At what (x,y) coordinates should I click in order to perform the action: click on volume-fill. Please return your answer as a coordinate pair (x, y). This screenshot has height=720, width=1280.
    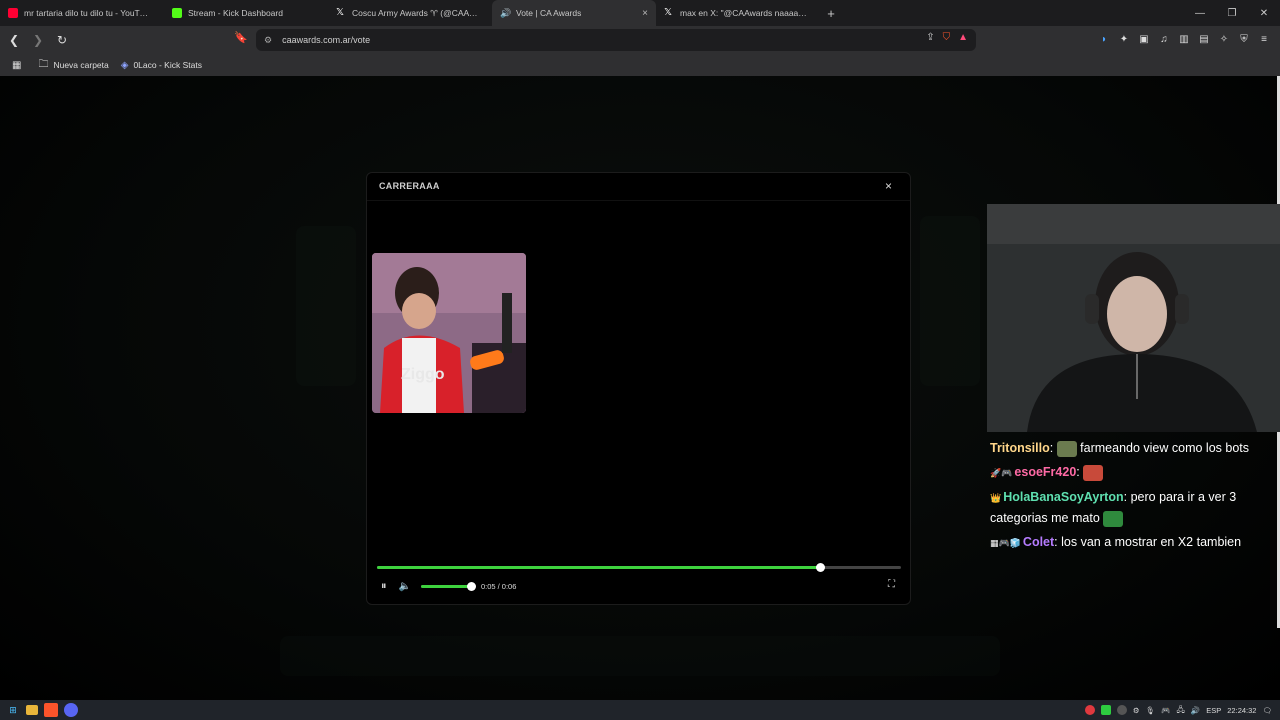
    Looking at the image, I should click on (445, 586).